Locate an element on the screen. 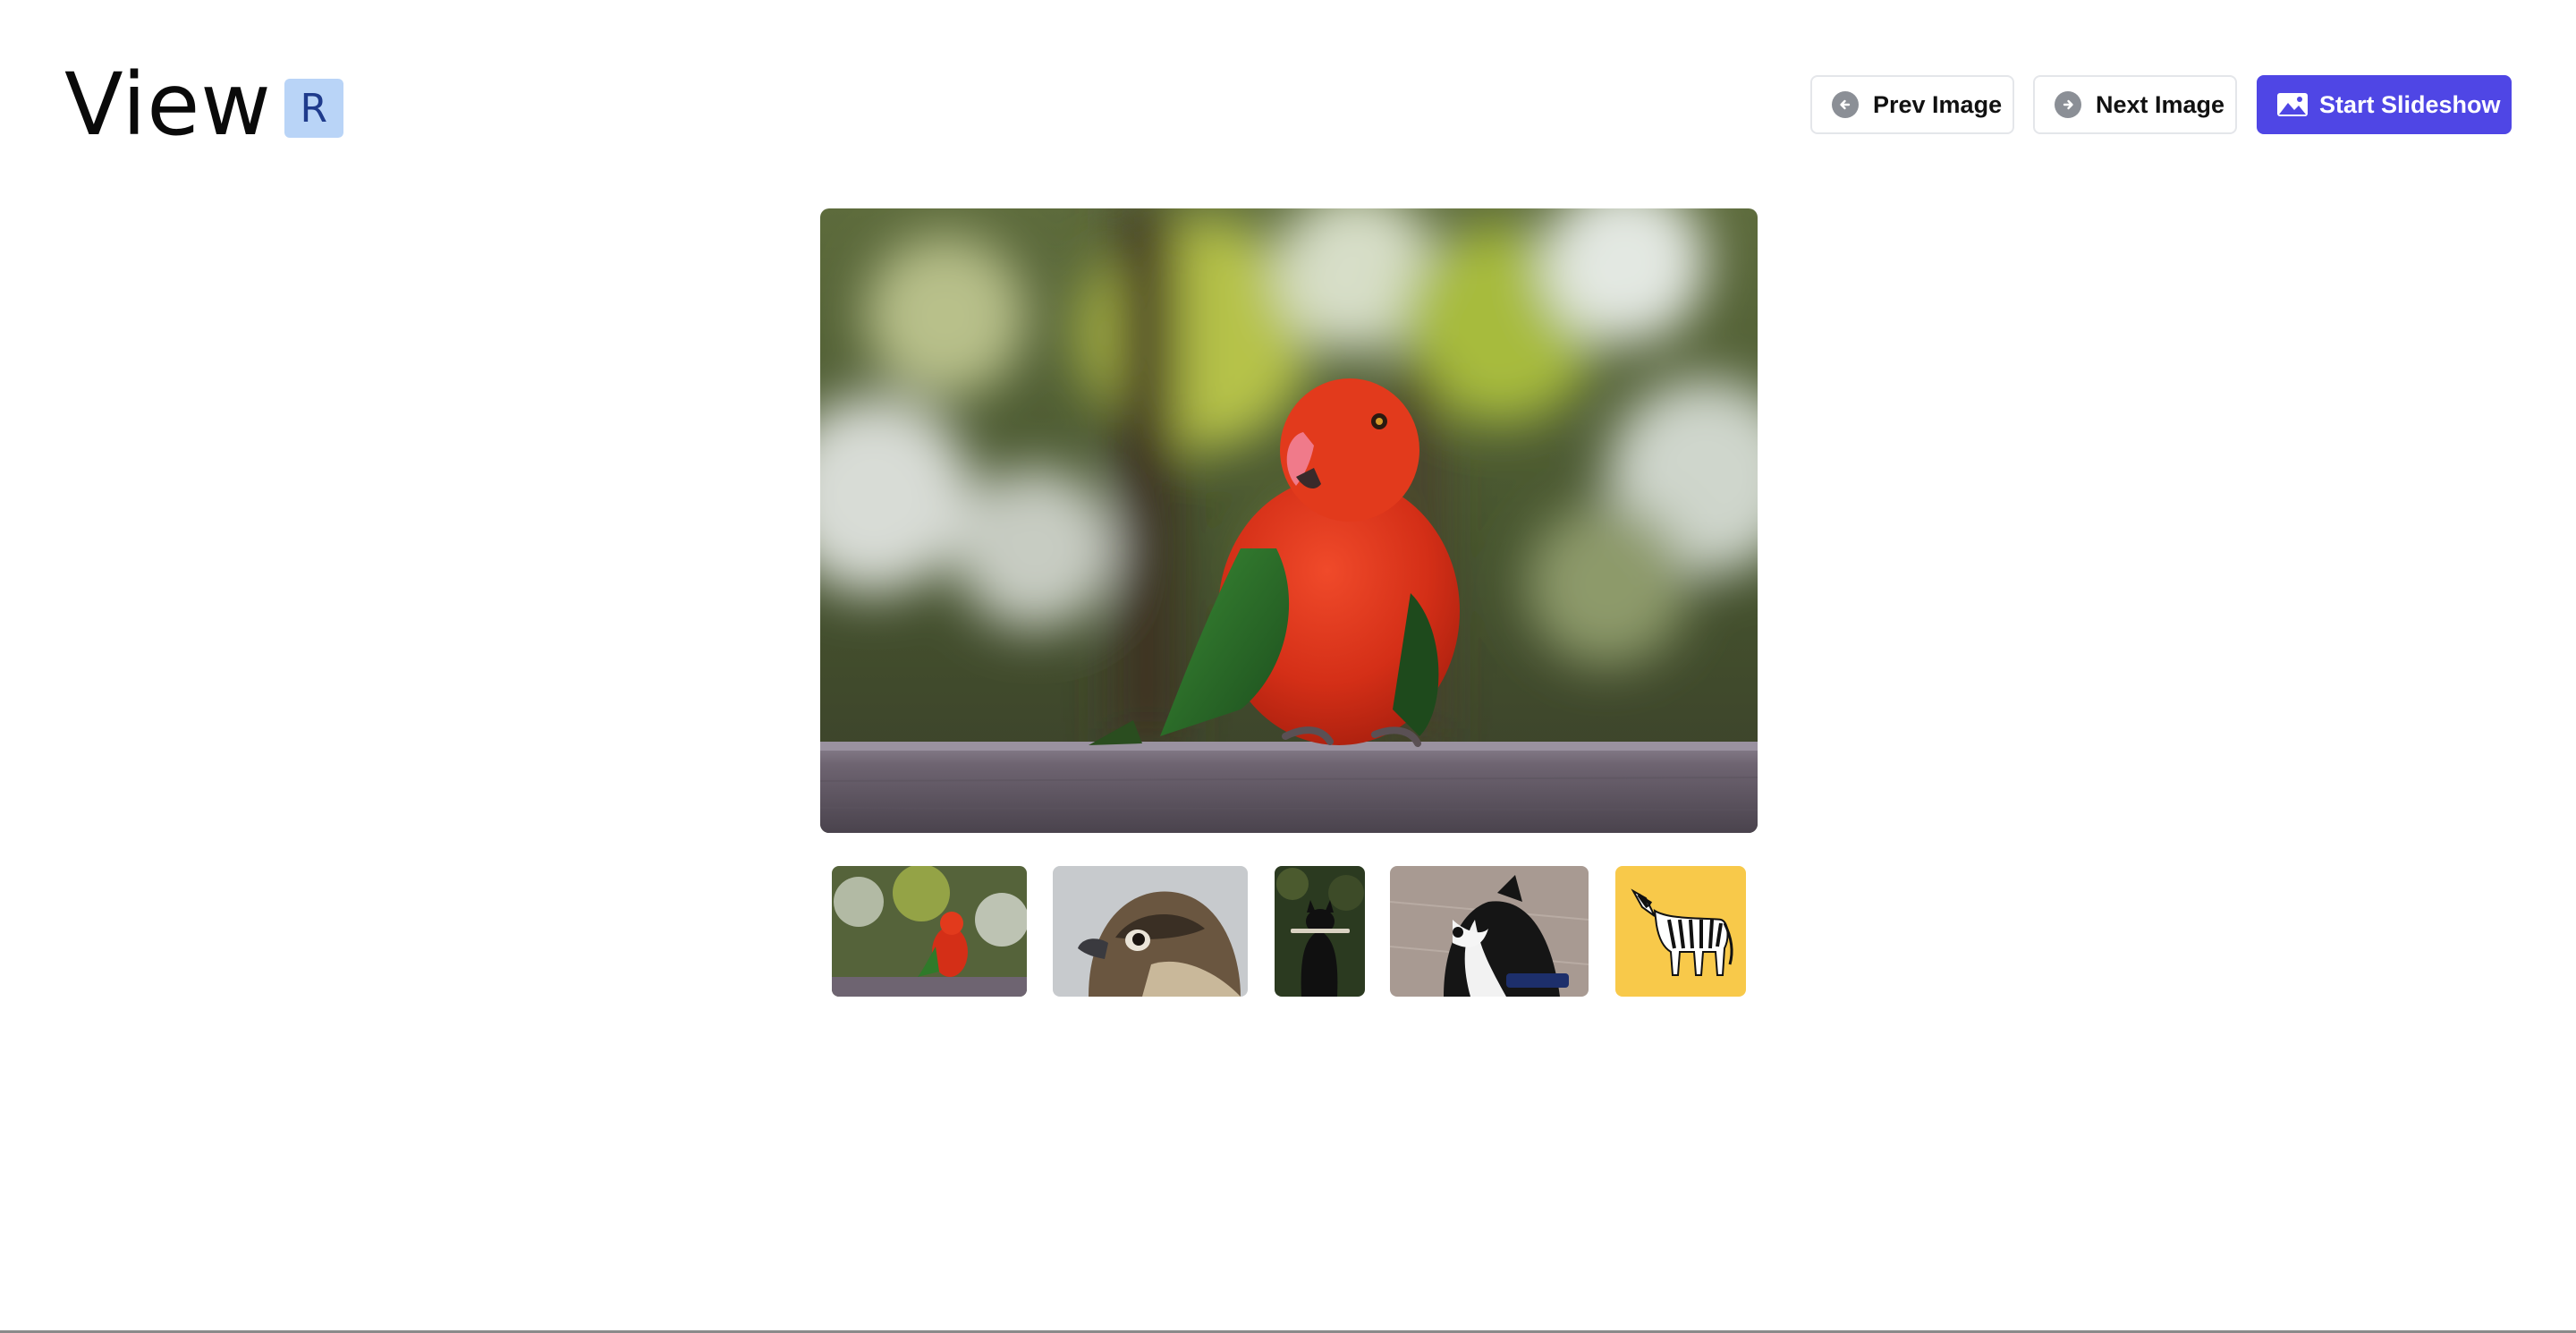 Image resolution: width=2576 pixels, height=1333 pixels. thumbnail-border-collie is located at coordinates (1489, 931).